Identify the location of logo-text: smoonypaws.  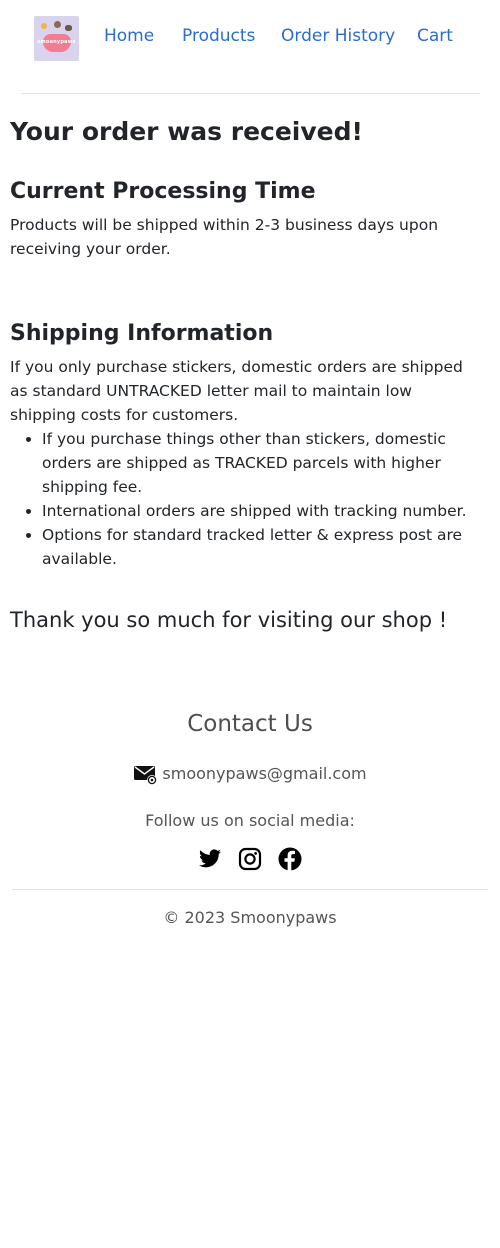
(56, 42).